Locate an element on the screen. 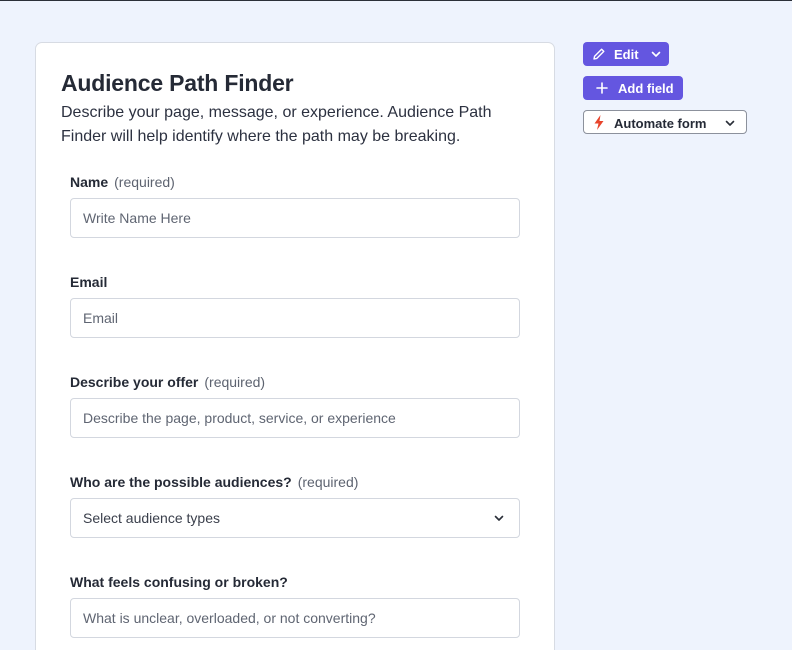  window-top-border is located at coordinates (396, 0).